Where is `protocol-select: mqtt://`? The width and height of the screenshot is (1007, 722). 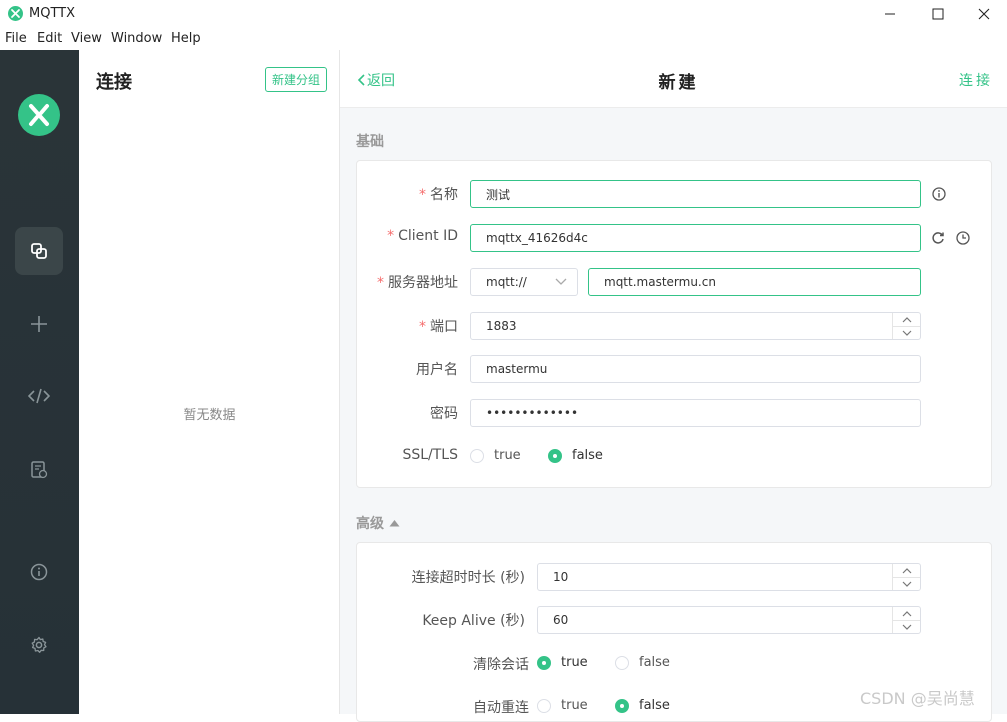
protocol-select: mqtt:// is located at coordinates (524, 282).